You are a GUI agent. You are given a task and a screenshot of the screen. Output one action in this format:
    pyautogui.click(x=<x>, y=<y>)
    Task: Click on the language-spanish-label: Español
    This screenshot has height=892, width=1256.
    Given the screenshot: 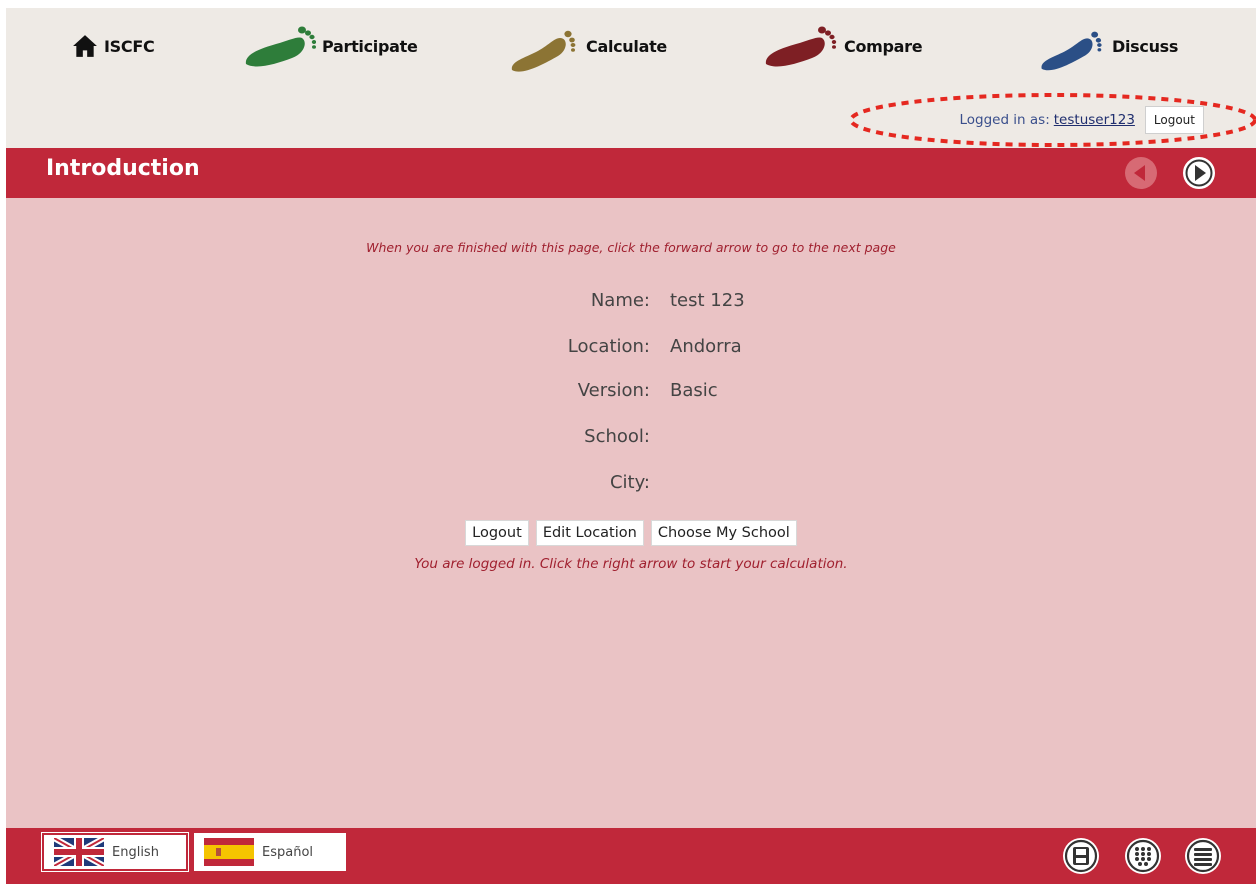 What is the action you would take?
    pyautogui.click(x=288, y=852)
    